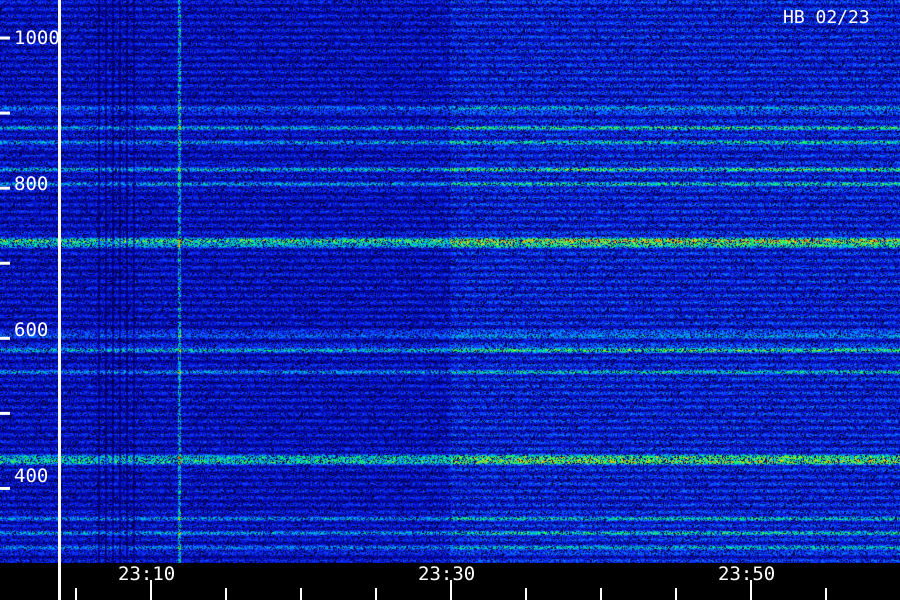 The width and height of the screenshot is (900, 600). Describe the element at coordinates (31, 184) in the screenshot. I see `y-tick-label-800: 800` at that location.